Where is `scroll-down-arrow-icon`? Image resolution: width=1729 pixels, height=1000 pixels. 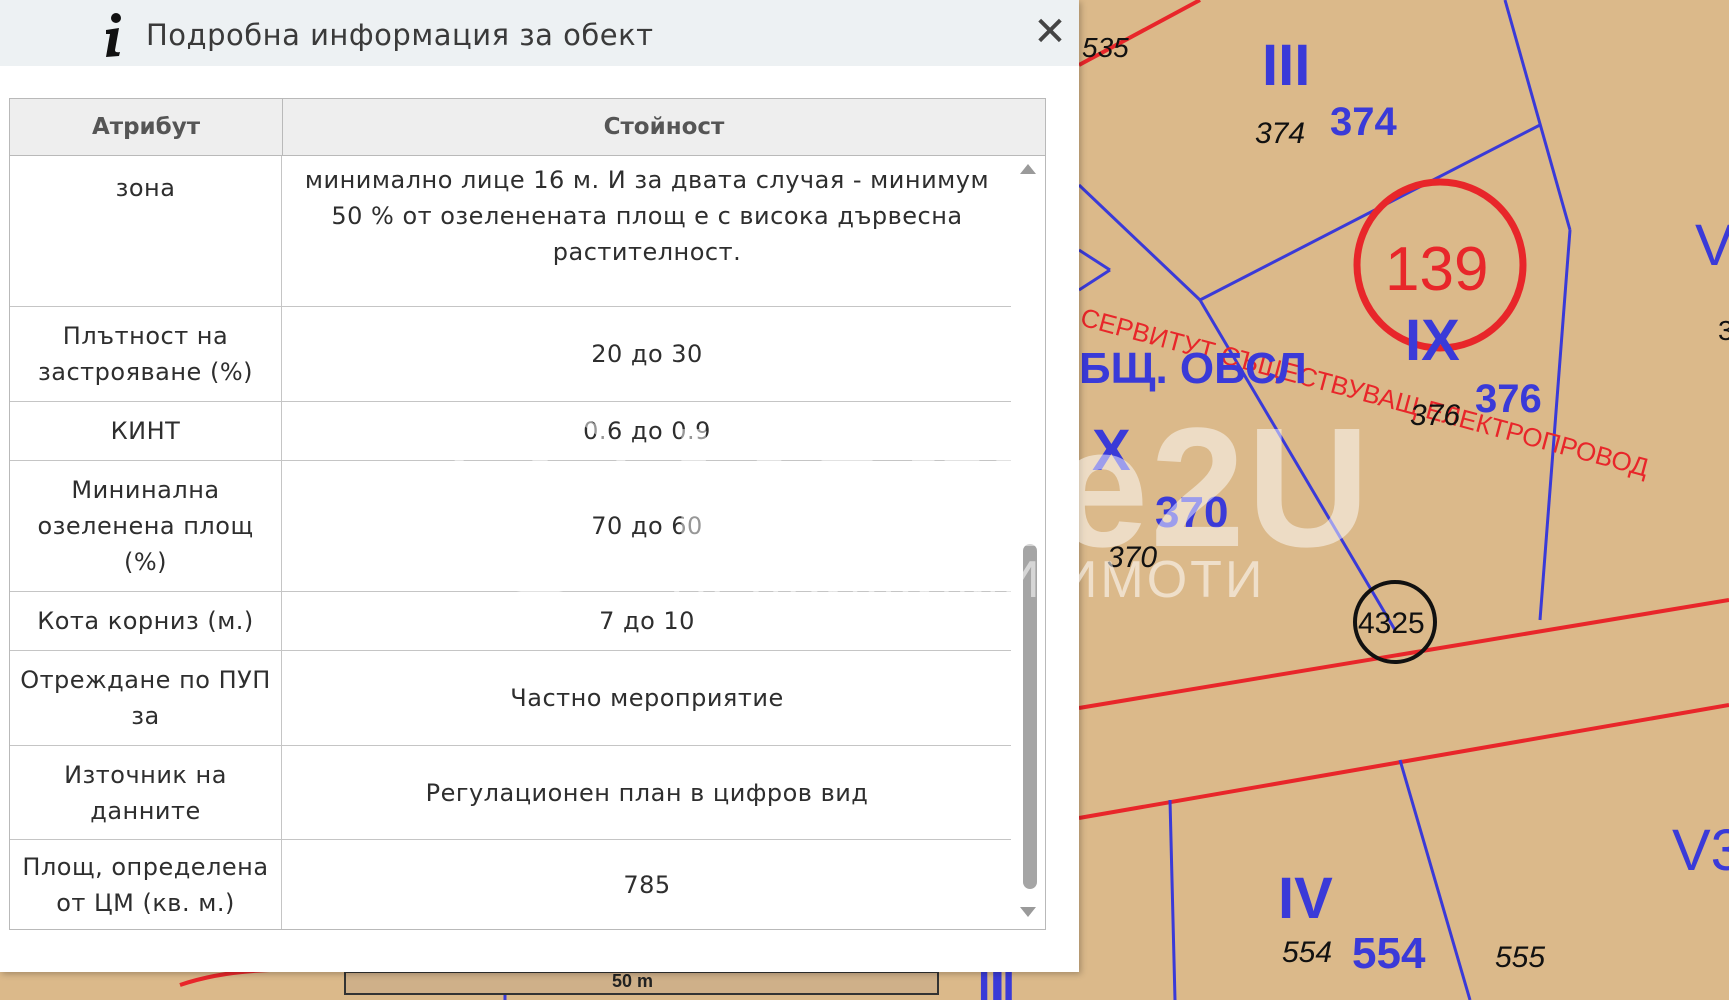 scroll-down-arrow-icon is located at coordinates (1028, 912).